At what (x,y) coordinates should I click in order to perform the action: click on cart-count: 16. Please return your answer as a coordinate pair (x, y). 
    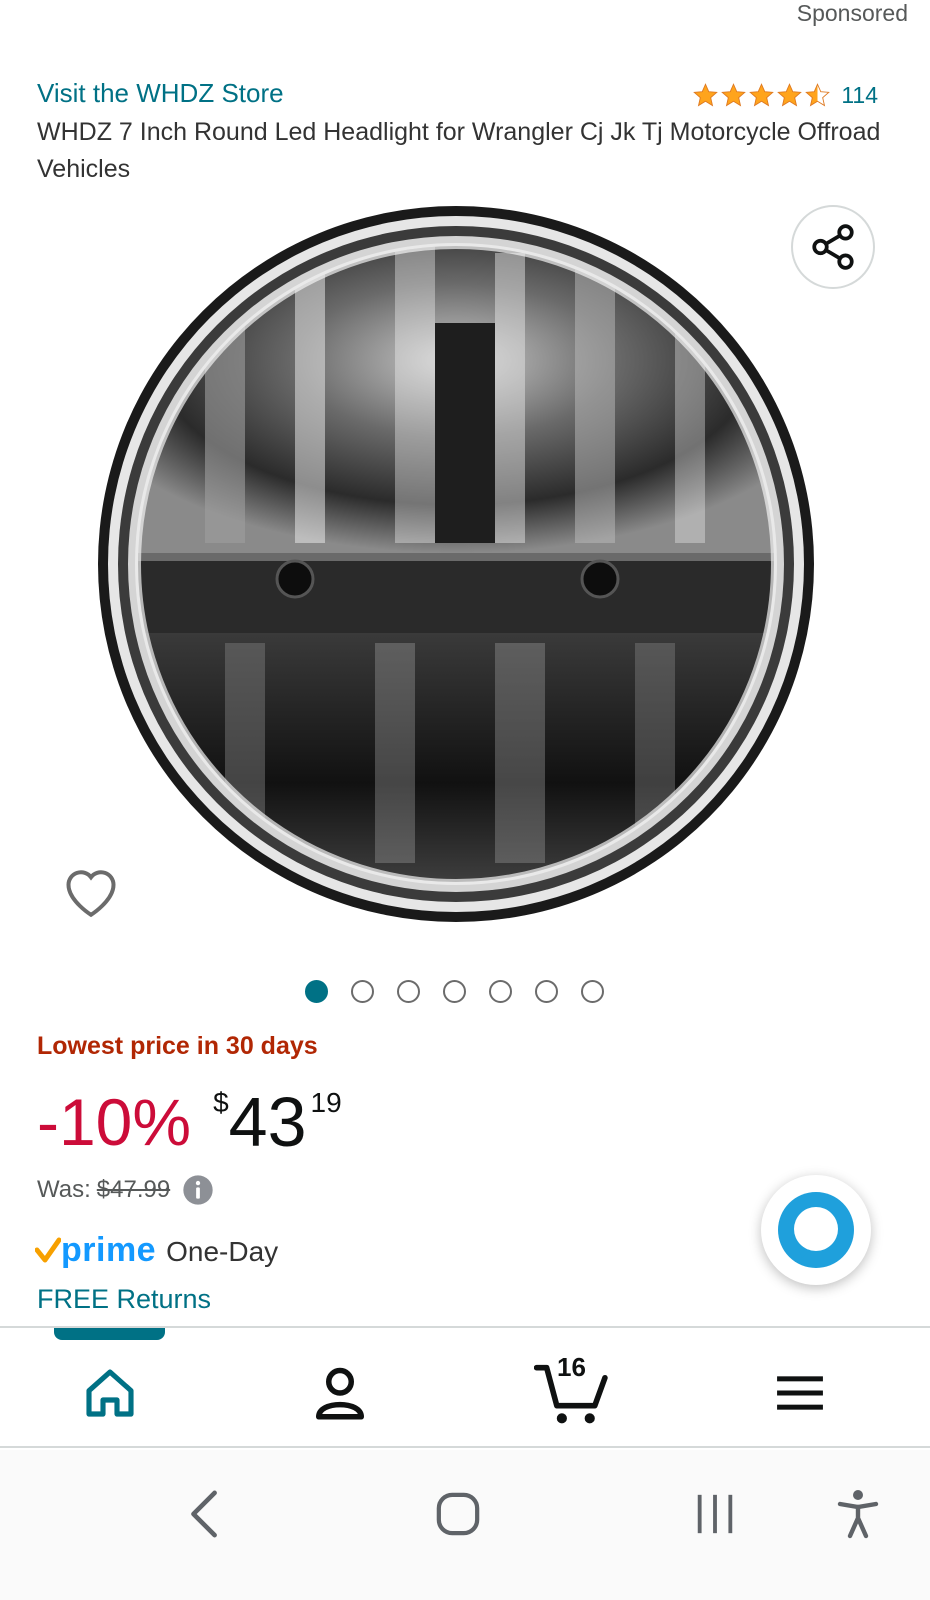
    Looking at the image, I should click on (571, 1367).